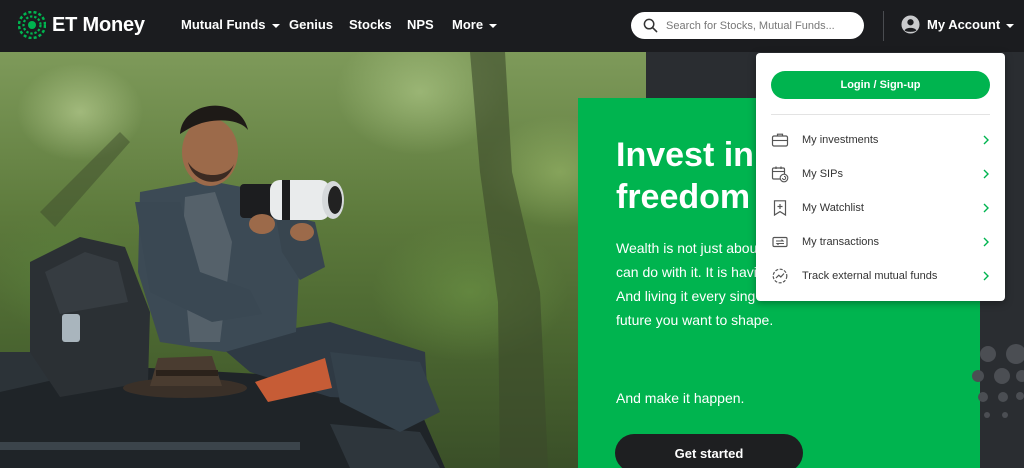  I want to click on account-label: My Account, so click(964, 24).